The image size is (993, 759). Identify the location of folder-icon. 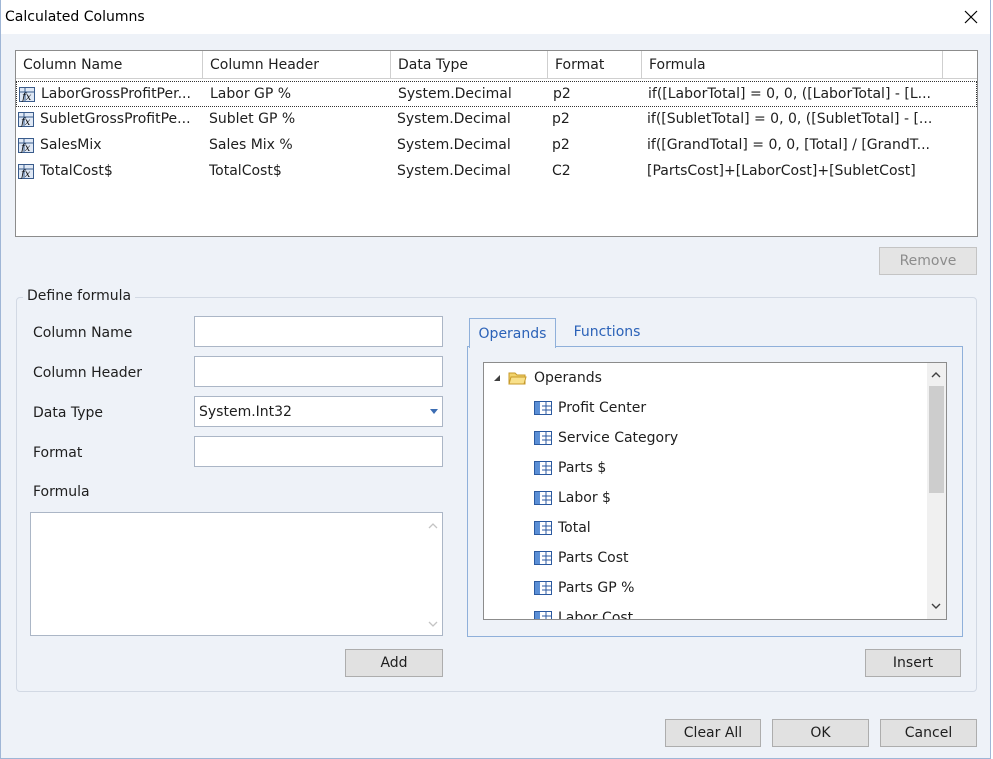
(517, 378).